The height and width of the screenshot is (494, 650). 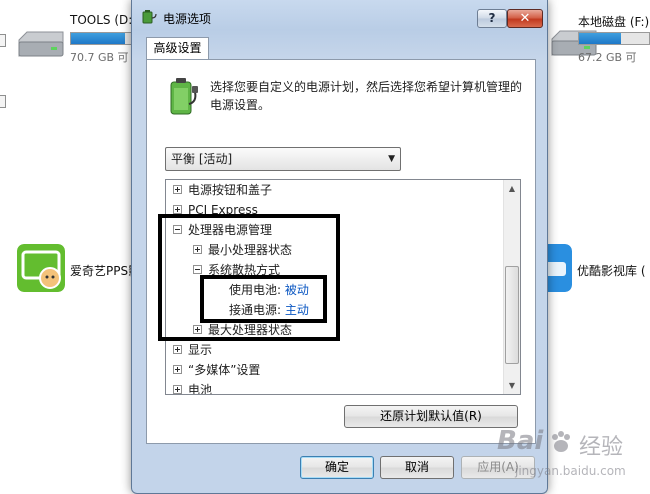 What do you see at coordinates (223, 210) in the screenshot?
I see `tree-item-label: PCI Express` at bounding box center [223, 210].